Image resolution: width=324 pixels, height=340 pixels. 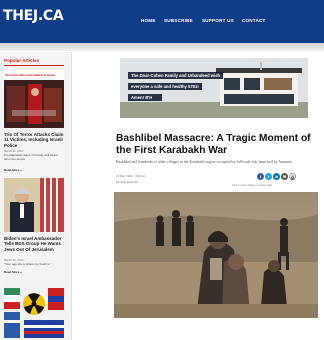 I want to click on terror-attack-photo, so click(x=34, y=99).